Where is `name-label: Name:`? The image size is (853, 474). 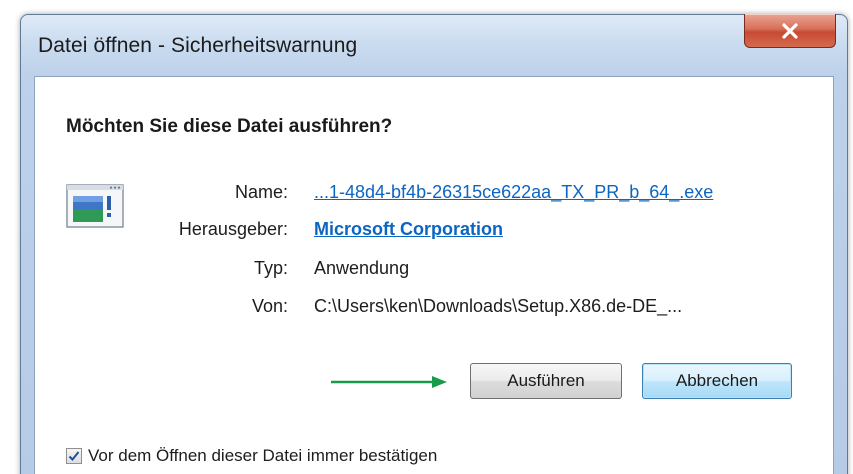 name-label: Name: is located at coordinates (261, 192).